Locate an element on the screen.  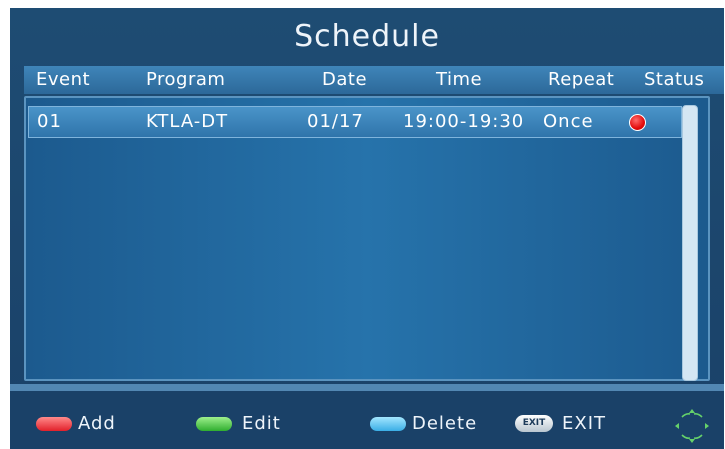
table-row: 01 KTLA-DT 01/17 19:00-19:30 Once is located at coordinates (355, 122).